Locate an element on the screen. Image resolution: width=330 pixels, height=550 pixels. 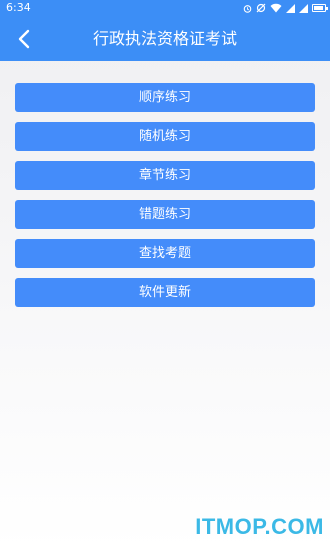
sequential-practice-button: 顺序练习 is located at coordinates (165, 97).